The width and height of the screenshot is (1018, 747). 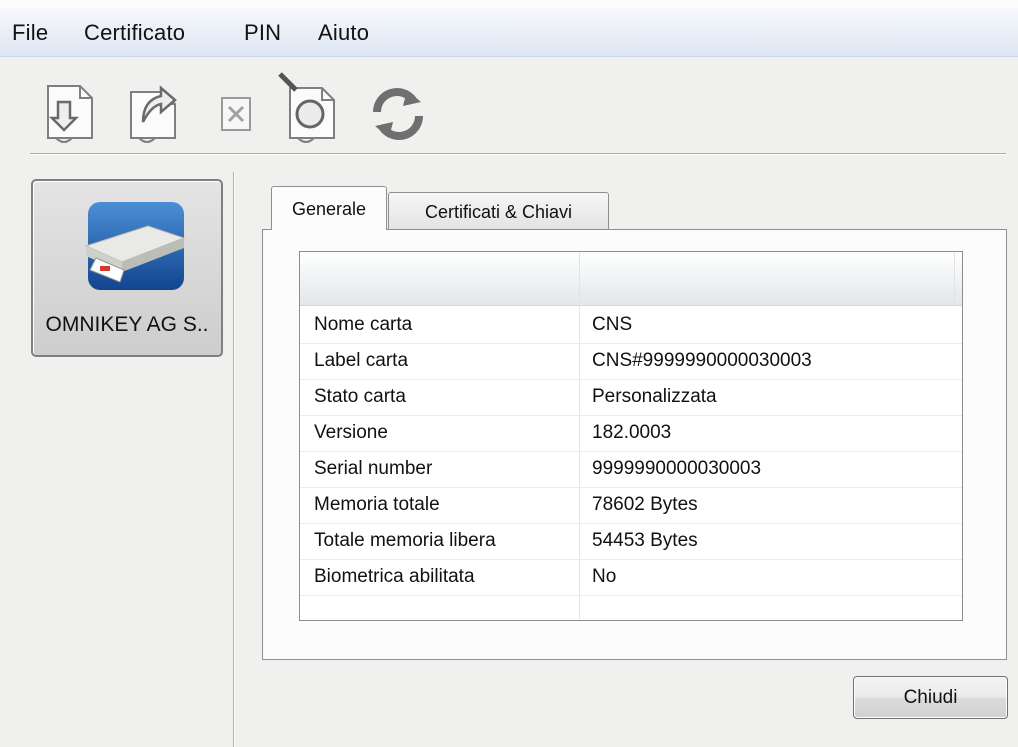 I want to click on view-certificate-button, so click(x=313, y=111).